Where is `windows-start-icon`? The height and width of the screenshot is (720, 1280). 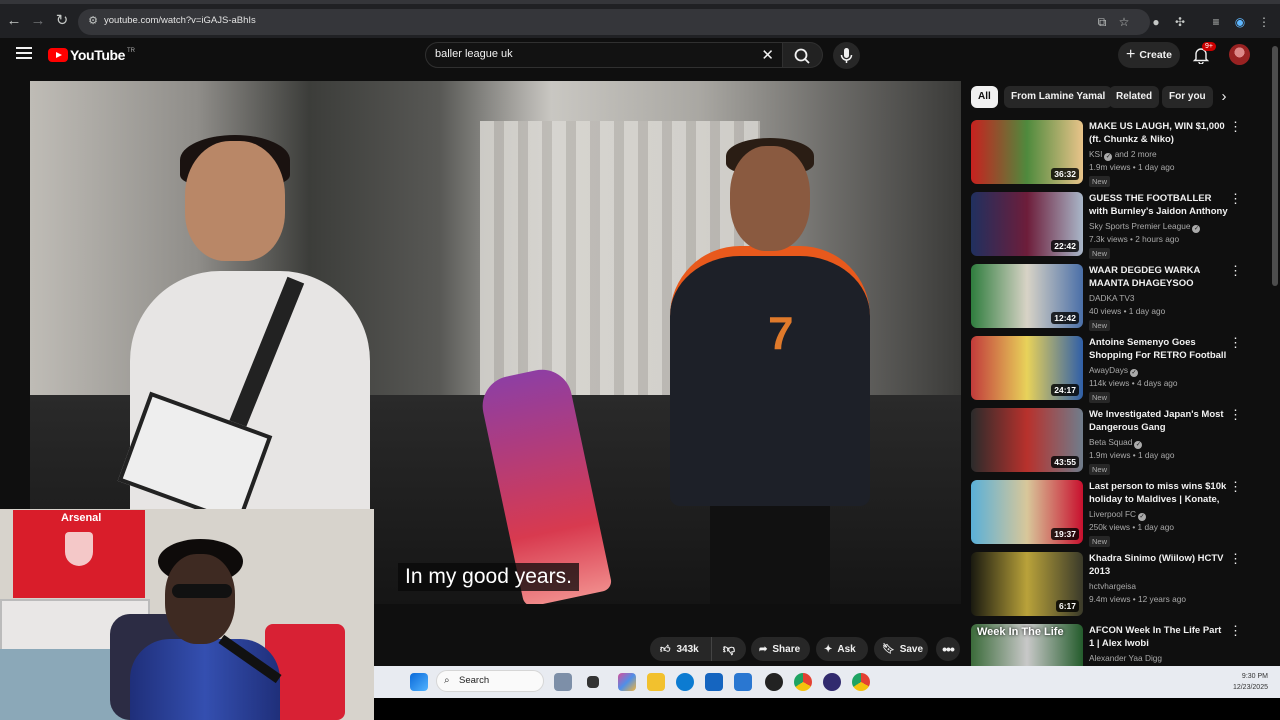 windows-start-icon is located at coordinates (419, 682).